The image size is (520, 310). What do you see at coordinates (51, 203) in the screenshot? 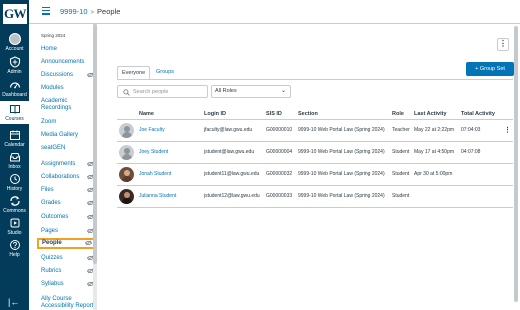
I see `course-nav-item-label: Grades` at bounding box center [51, 203].